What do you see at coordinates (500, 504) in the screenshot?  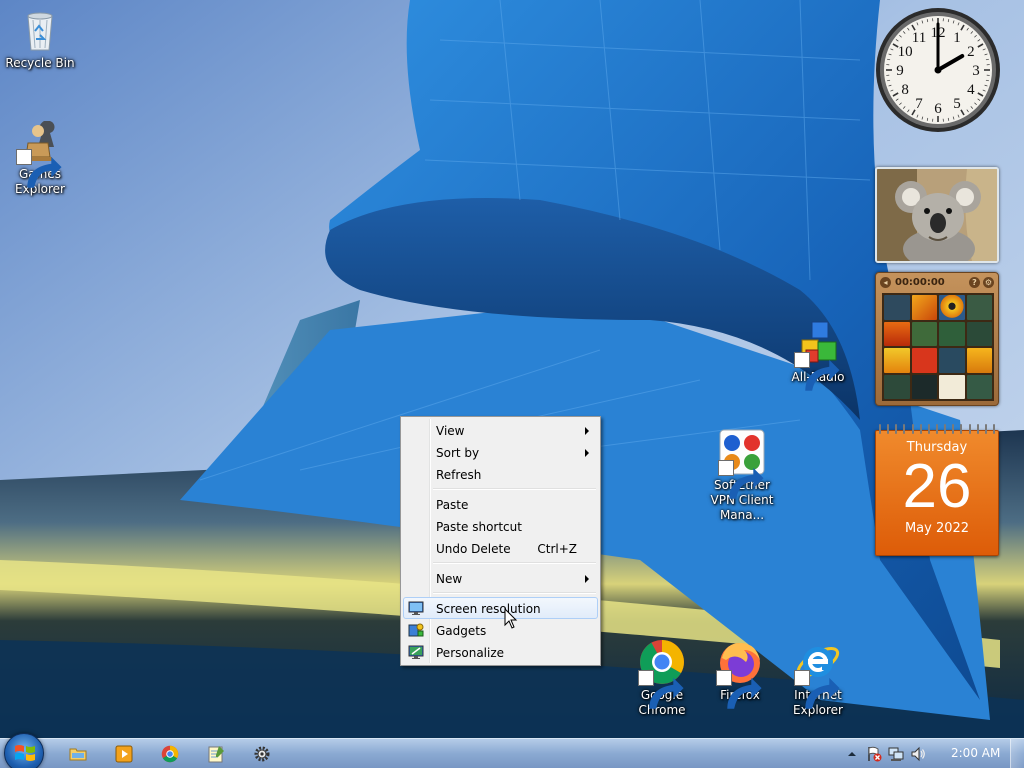 I see `menu-item-paste: Paste` at bounding box center [500, 504].